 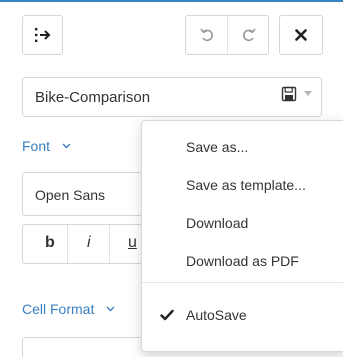 What do you see at coordinates (87, 347) in the screenshot?
I see `cell-format-select` at bounding box center [87, 347].